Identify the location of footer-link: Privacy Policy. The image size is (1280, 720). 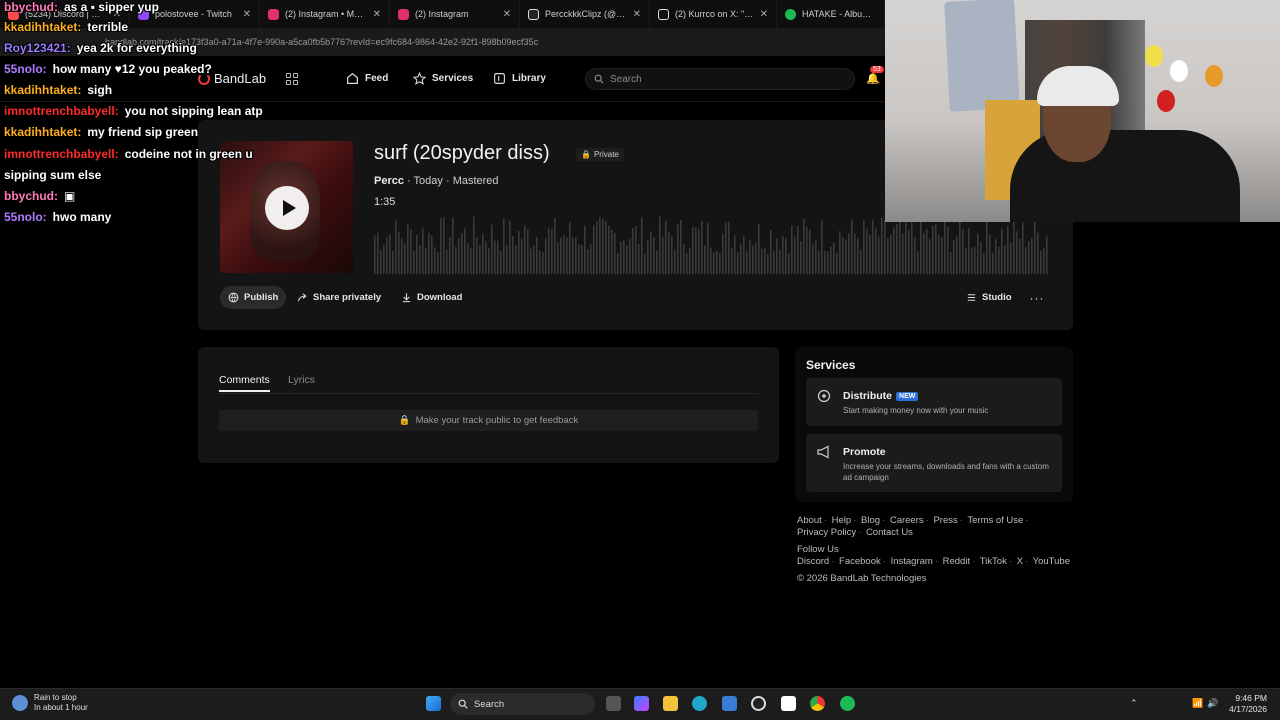
(826, 532).